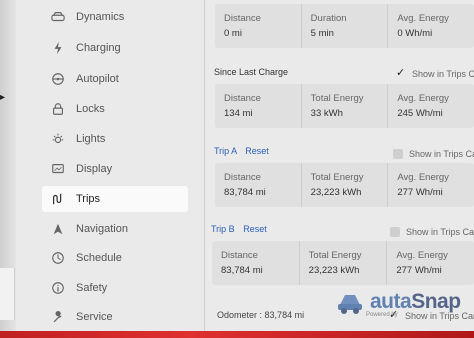 This screenshot has width=474, height=338. Describe the element at coordinates (237, 315) in the screenshot. I see `odometer-label: Odometer` at that location.